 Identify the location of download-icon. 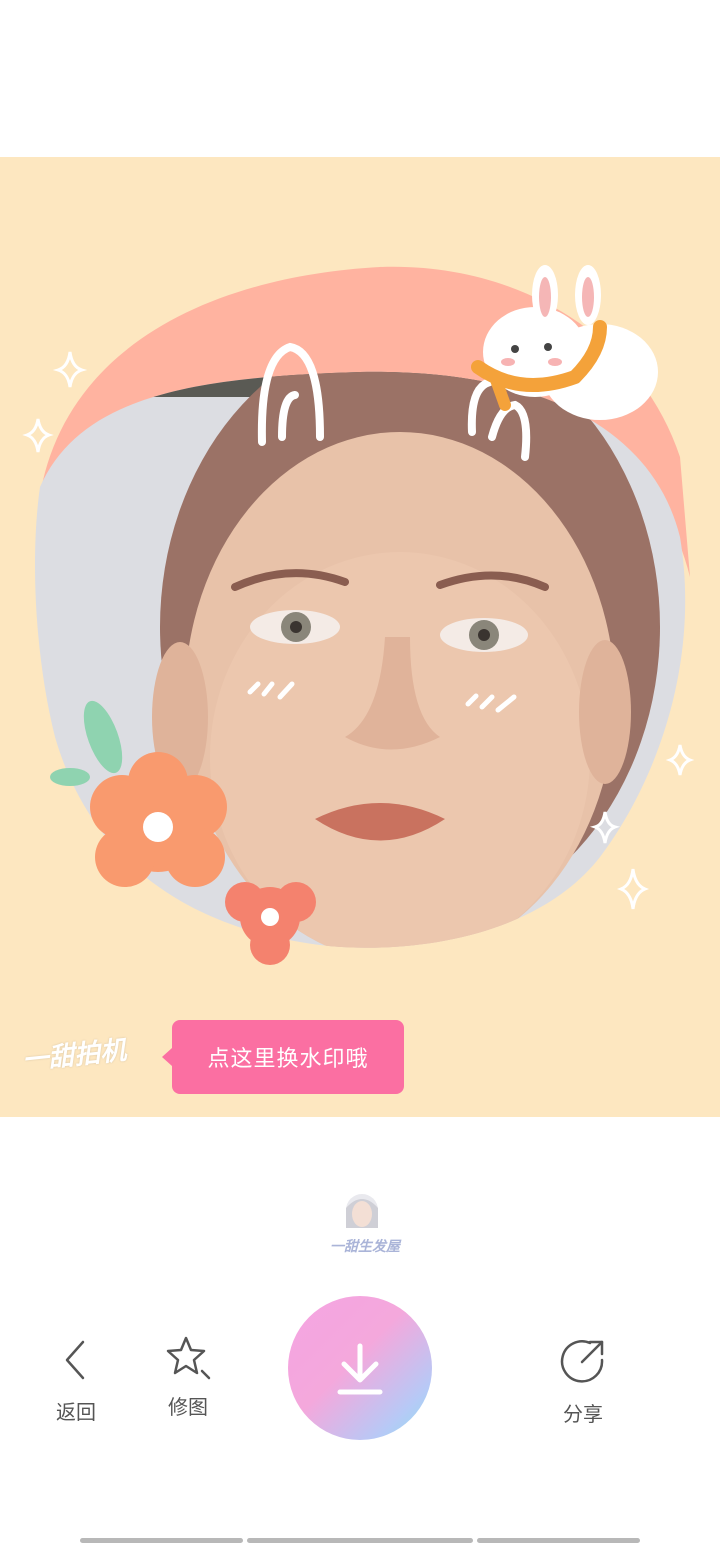
(360, 1369).